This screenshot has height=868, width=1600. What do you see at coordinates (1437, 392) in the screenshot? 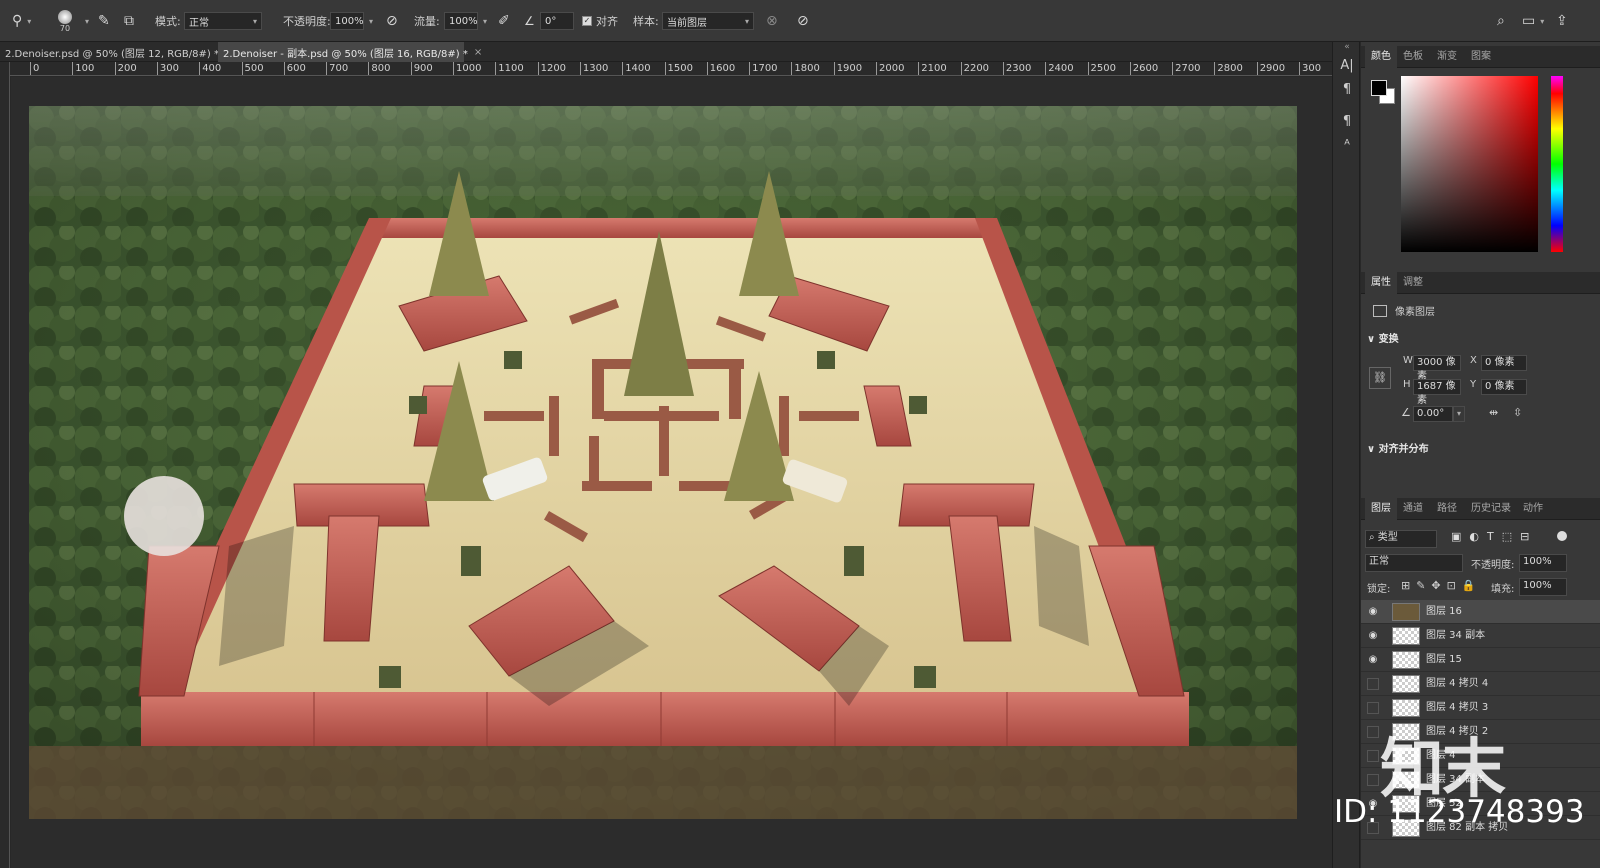
I see `height-input: 1687 像素` at bounding box center [1437, 392].